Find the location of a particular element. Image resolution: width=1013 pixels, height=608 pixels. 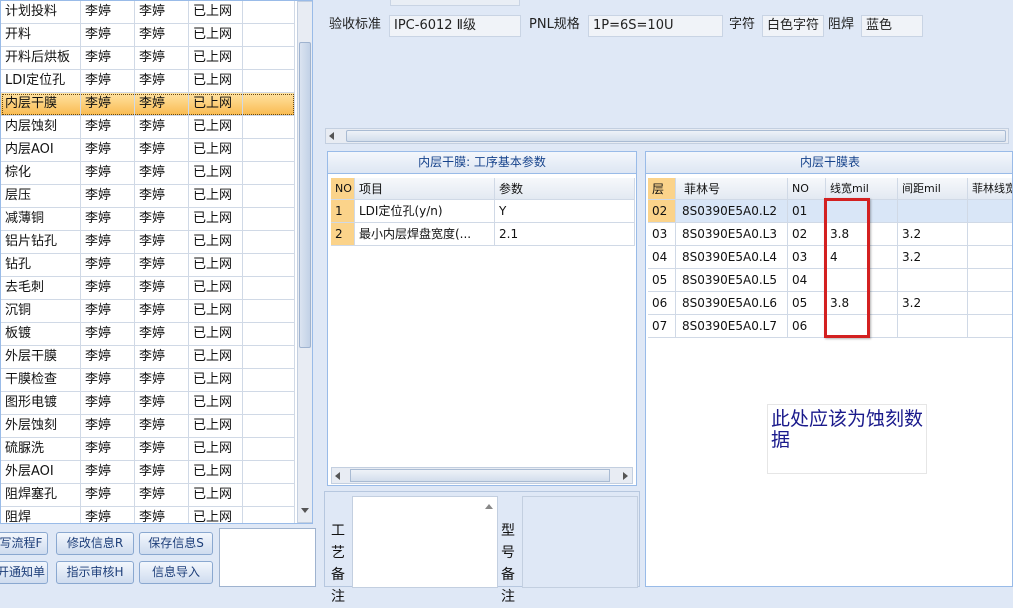

scroll-down-arrow-icon is located at coordinates (305, 510).